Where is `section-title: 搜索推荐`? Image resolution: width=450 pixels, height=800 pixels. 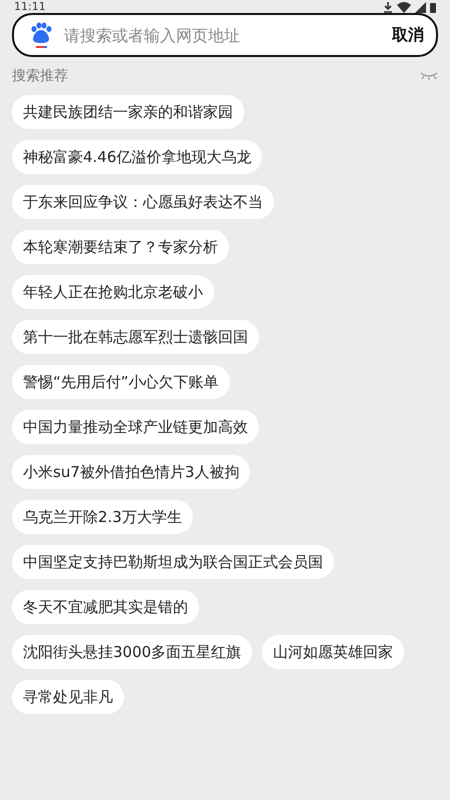 section-title: 搜索推荐 is located at coordinates (40, 76).